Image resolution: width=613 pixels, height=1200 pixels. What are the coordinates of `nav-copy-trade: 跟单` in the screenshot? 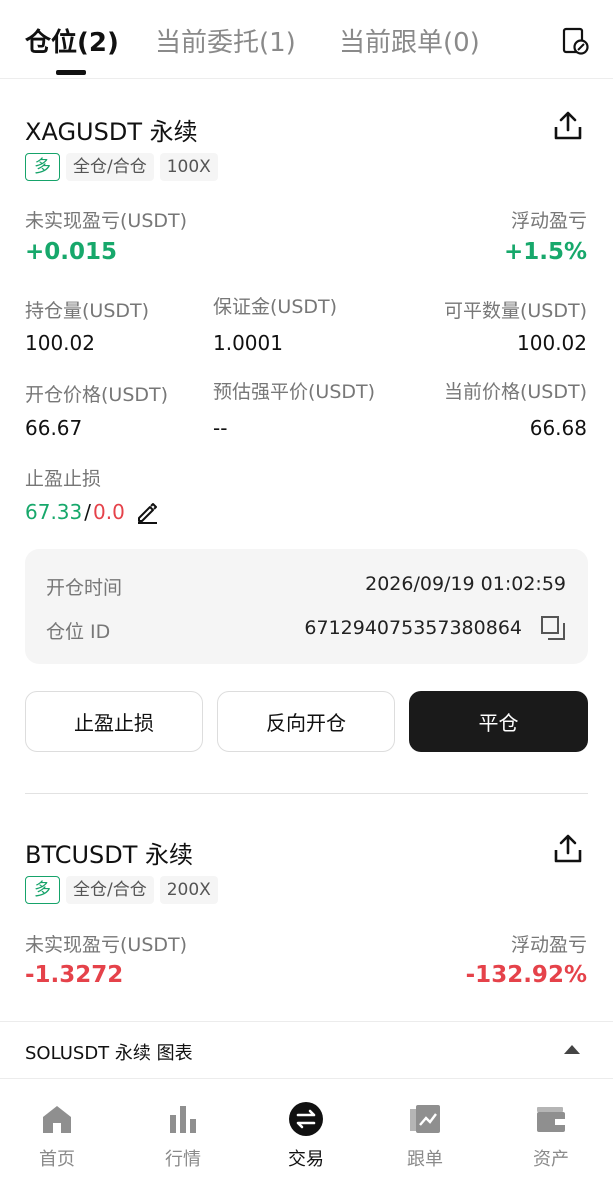 It's located at (425, 1129).